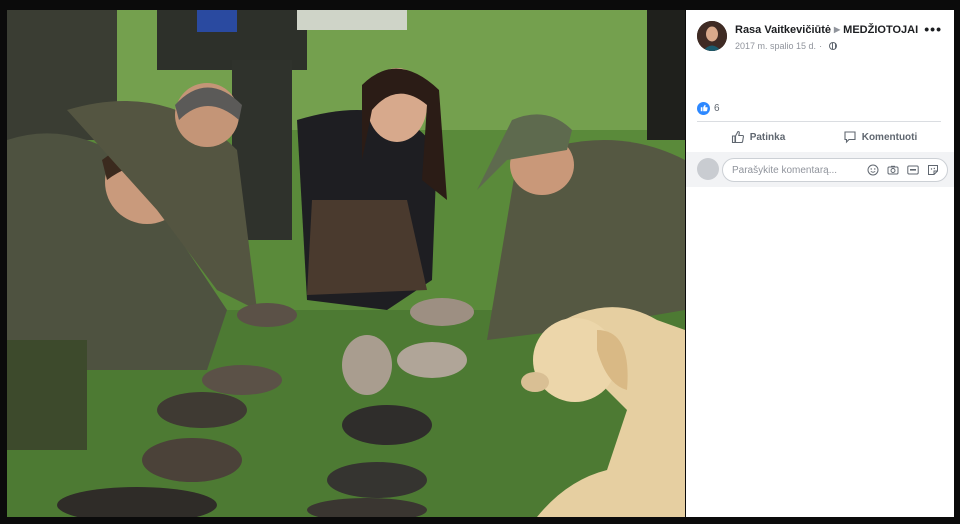 This screenshot has width=960, height=524. What do you see at coordinates (703, 108) in the screenshot?
I see `thumbs-up-icon` at bounding box center [703, 108].